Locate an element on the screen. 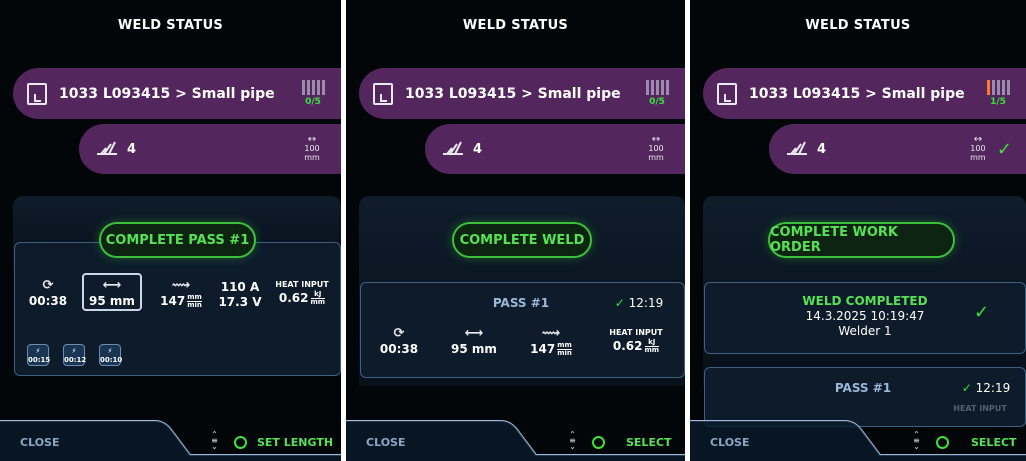 The height and width of the screenshot is (461, 1026). progress-count: 0/5 is located at coordinates (313, 102).